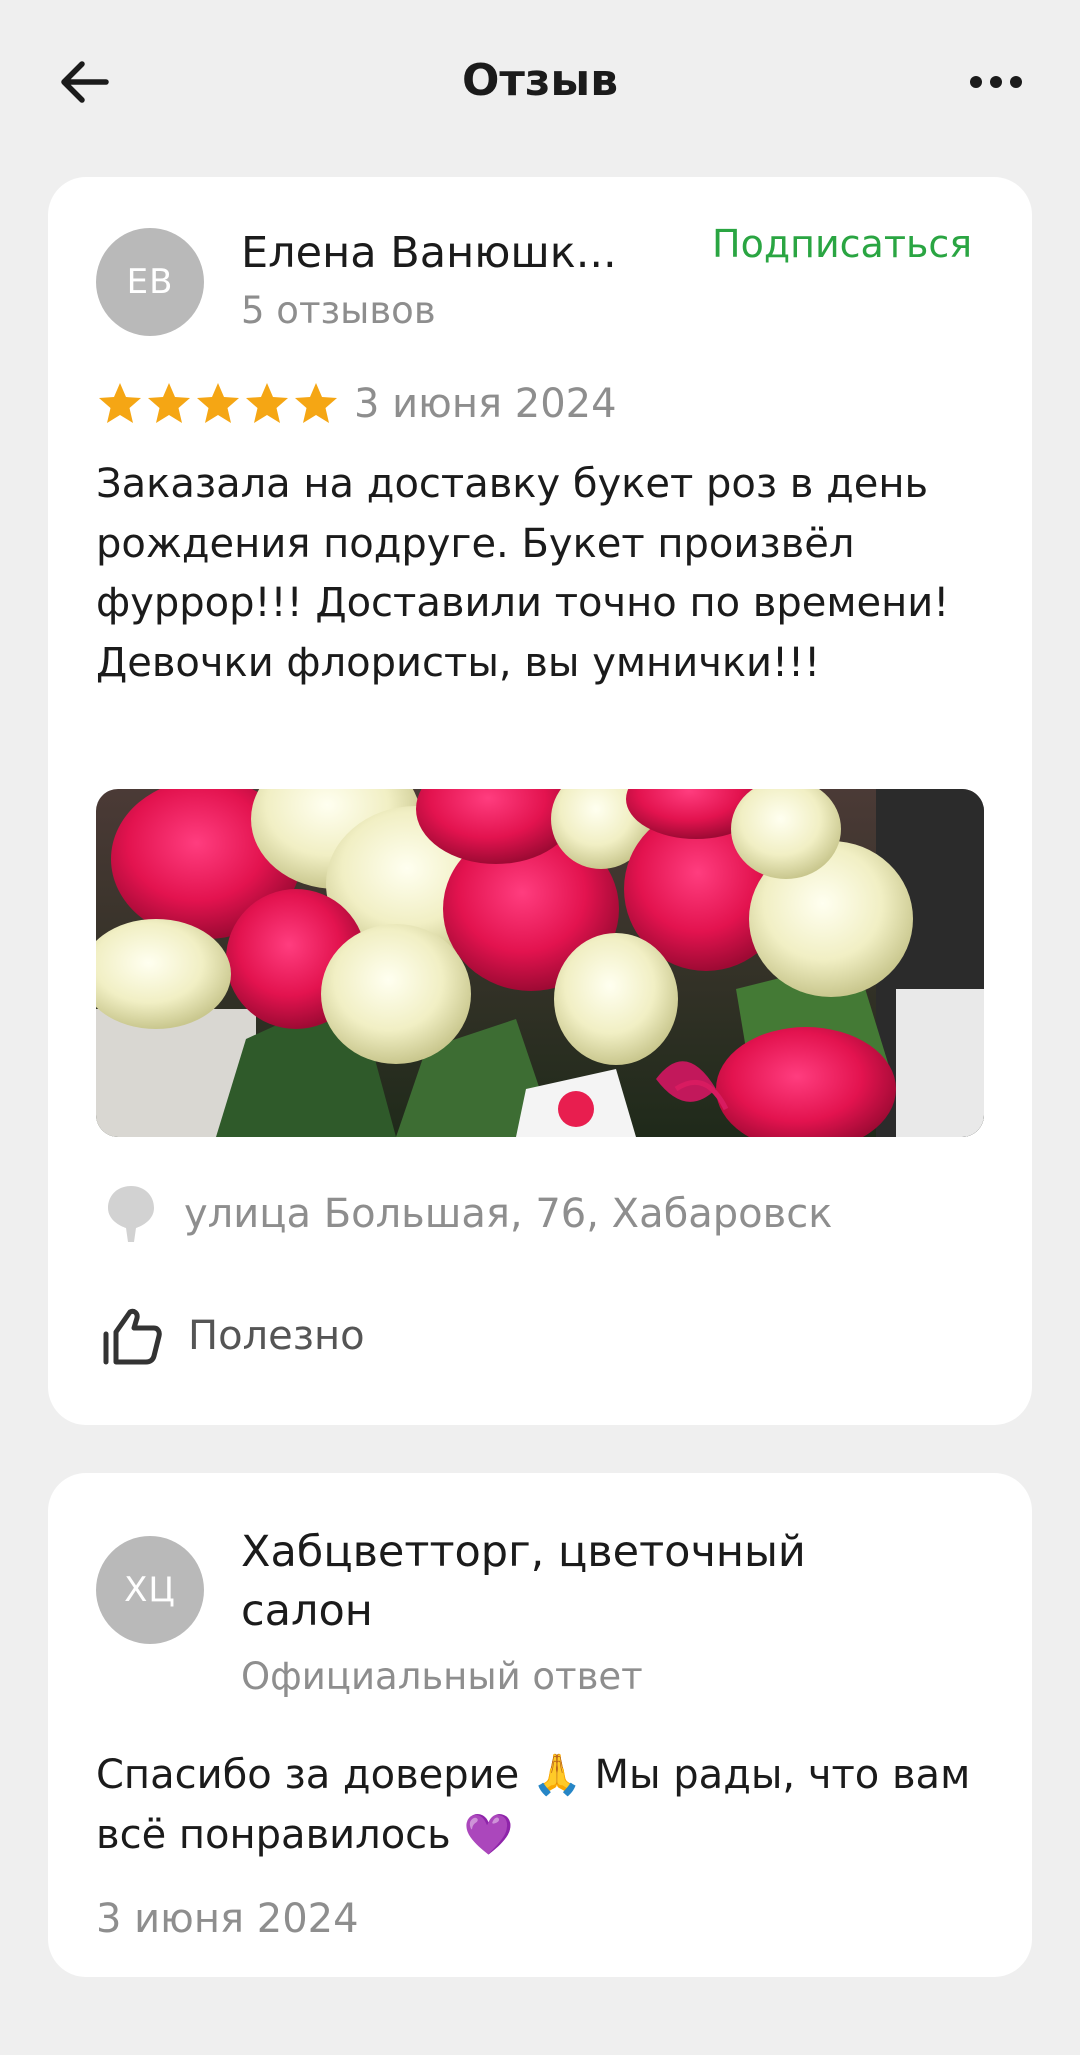  Describe the element at coordinates (338, 310) in the screenshot. I see `author-review-count: 5 отзывов` at that location.